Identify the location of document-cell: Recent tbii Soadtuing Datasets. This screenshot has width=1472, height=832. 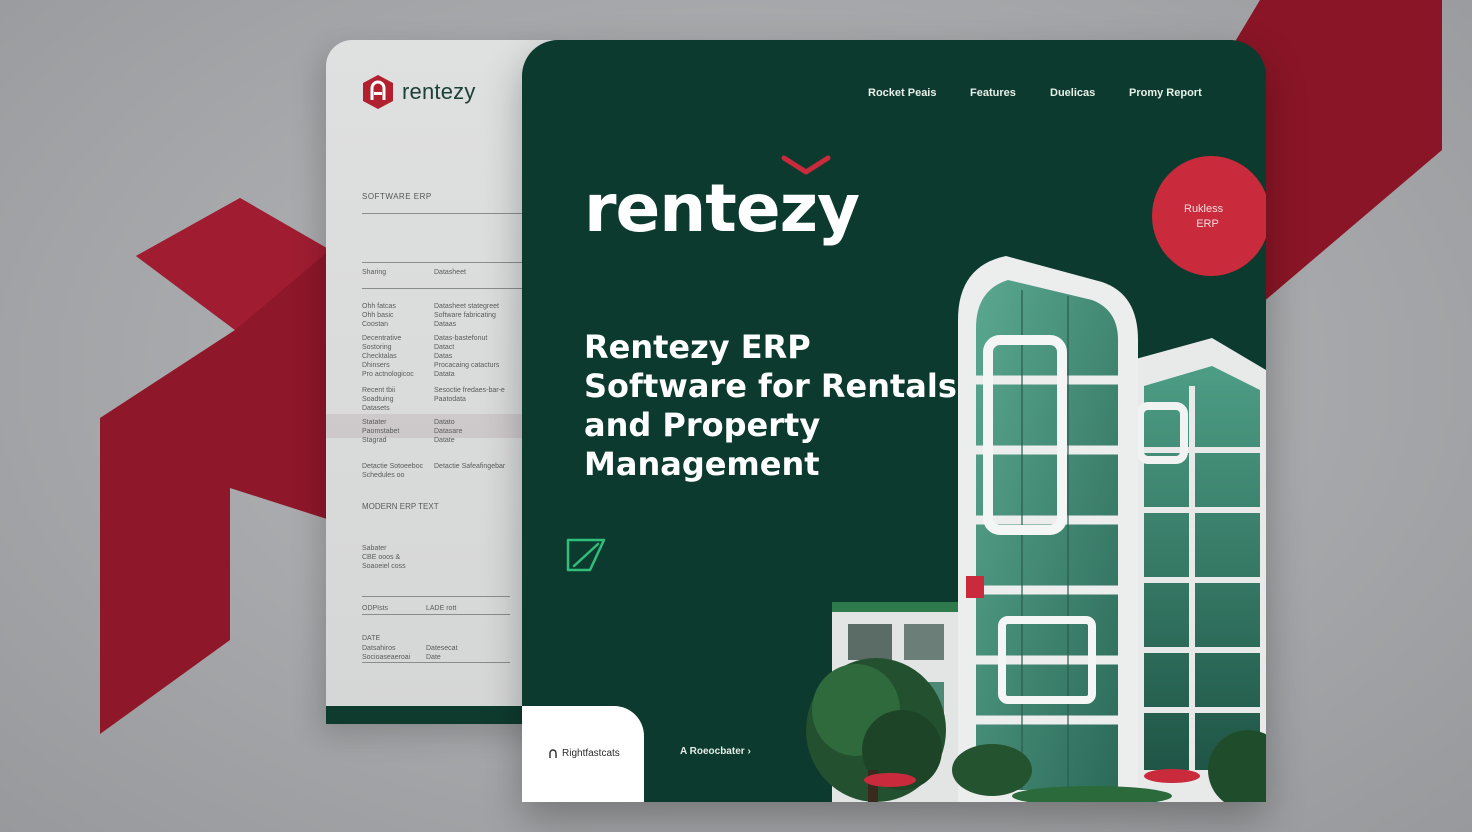
(379, 399).